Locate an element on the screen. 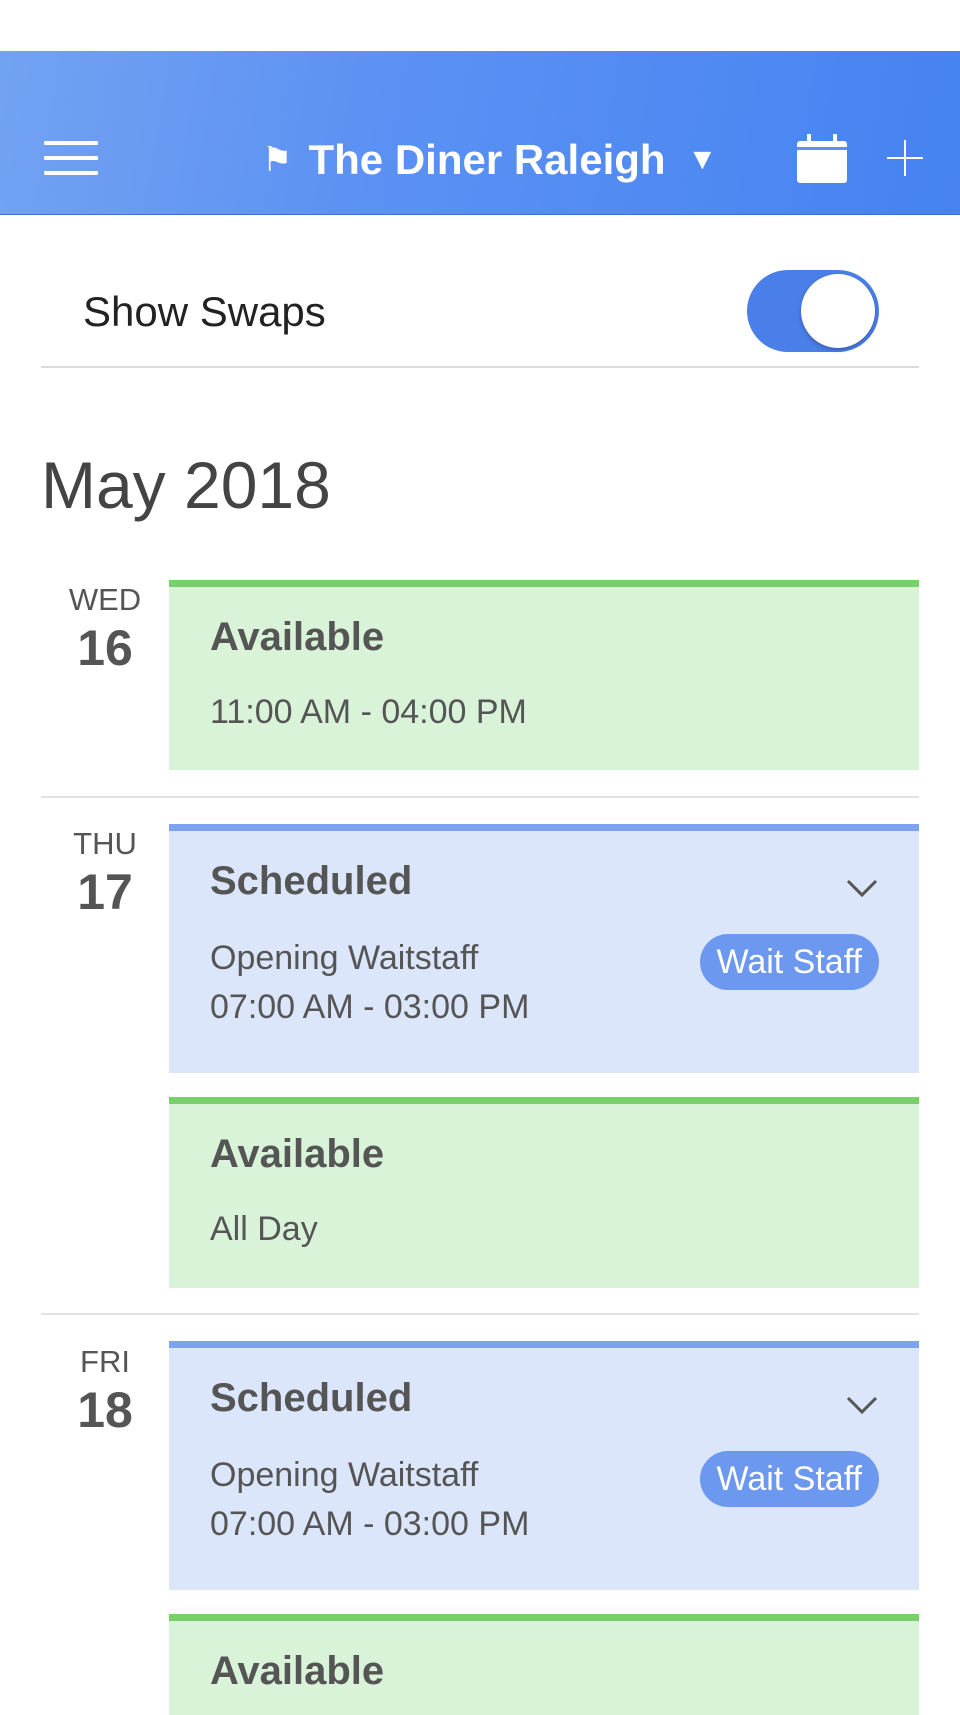  month-heading: May 2018 is located at coordinates (186, 485).